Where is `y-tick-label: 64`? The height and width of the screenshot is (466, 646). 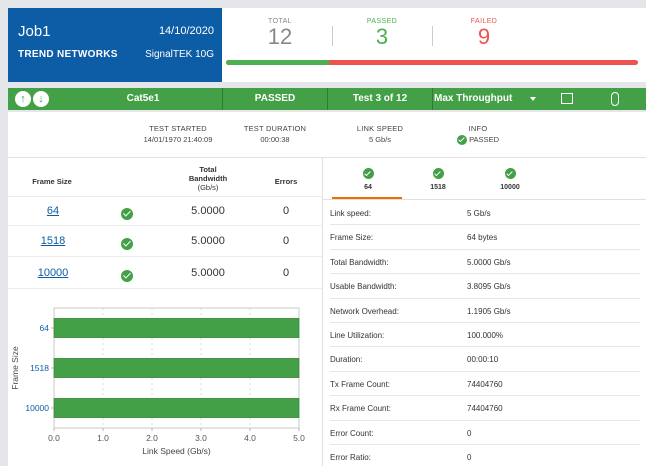
y-tick-label: 64 is located at coordinates (45, 328).